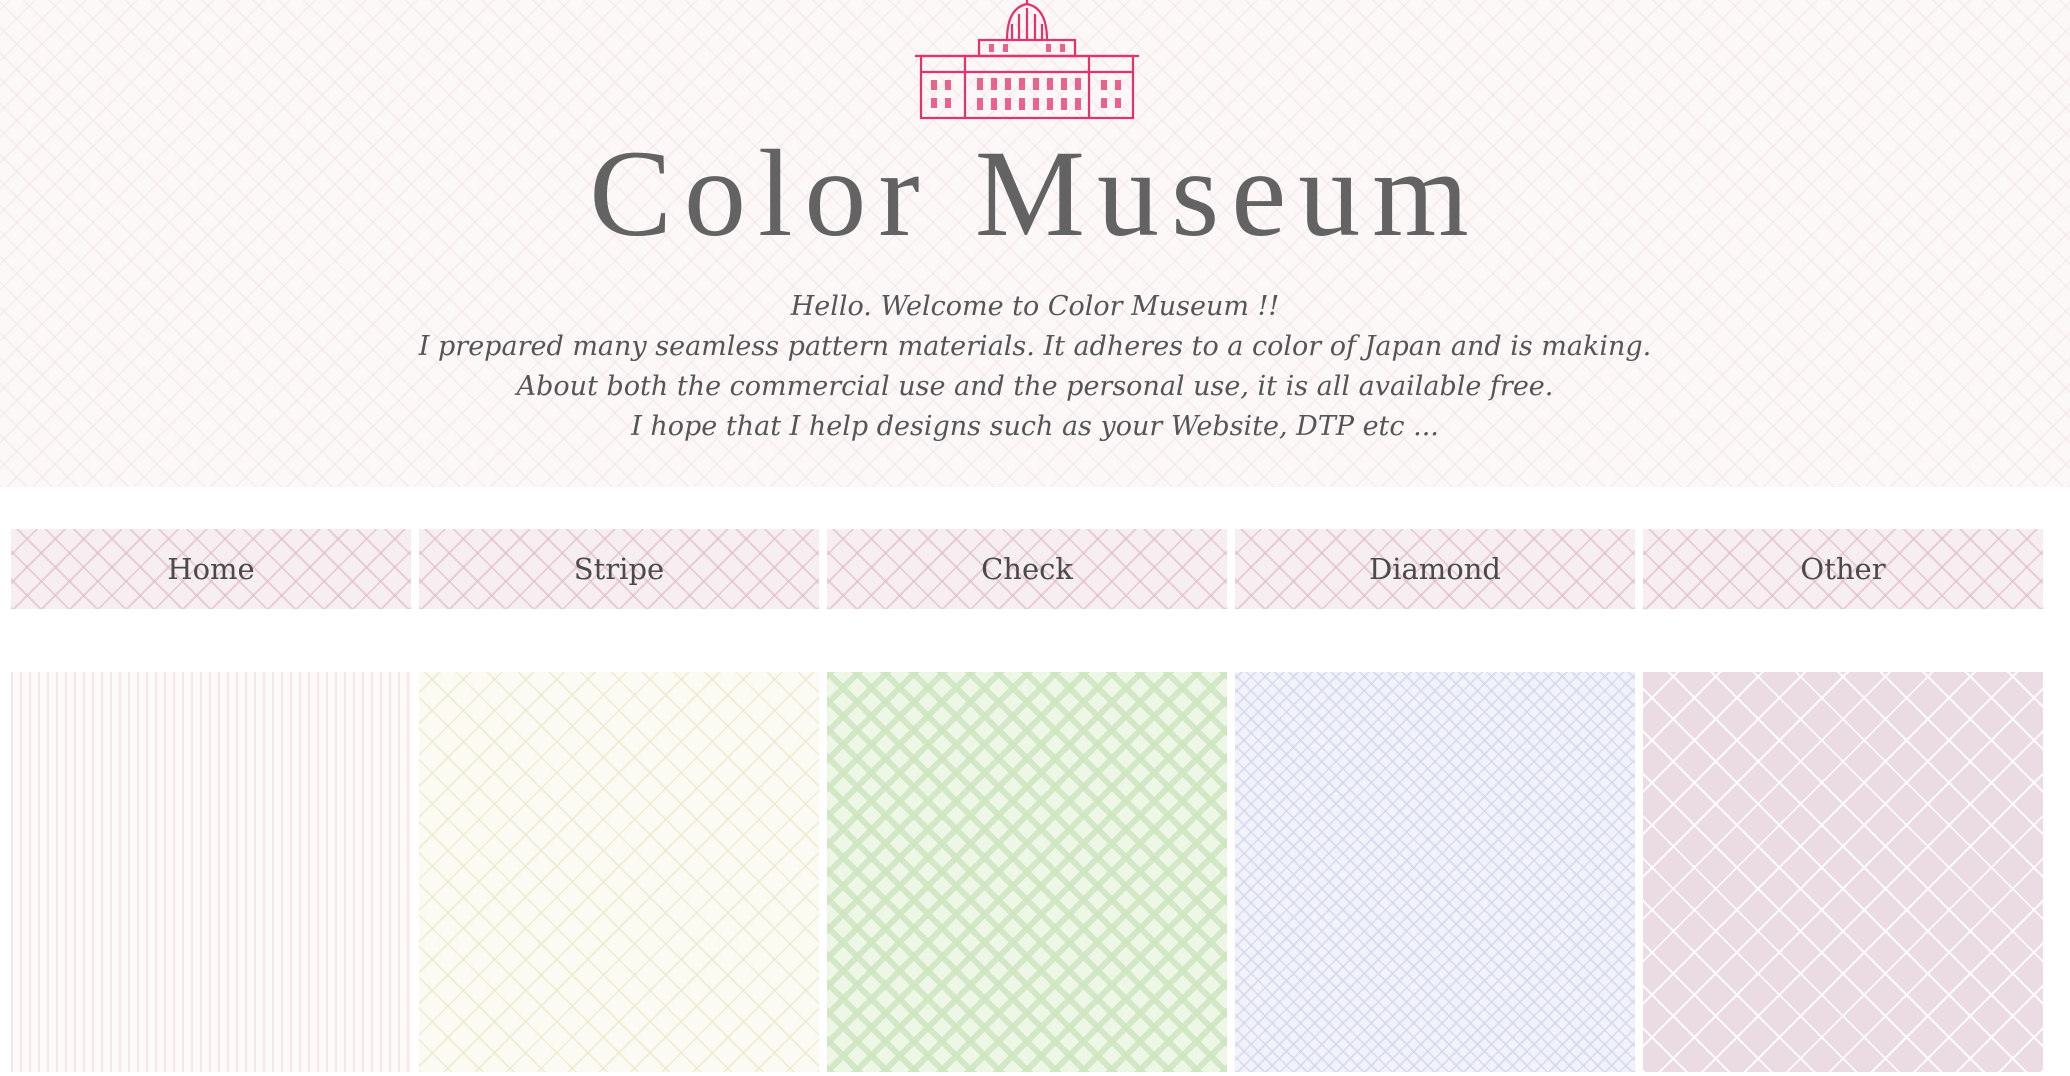 The width and height of the screenshot is (2070, 1076). I want to click on nav-item-check: Check, so click(1027, 569).